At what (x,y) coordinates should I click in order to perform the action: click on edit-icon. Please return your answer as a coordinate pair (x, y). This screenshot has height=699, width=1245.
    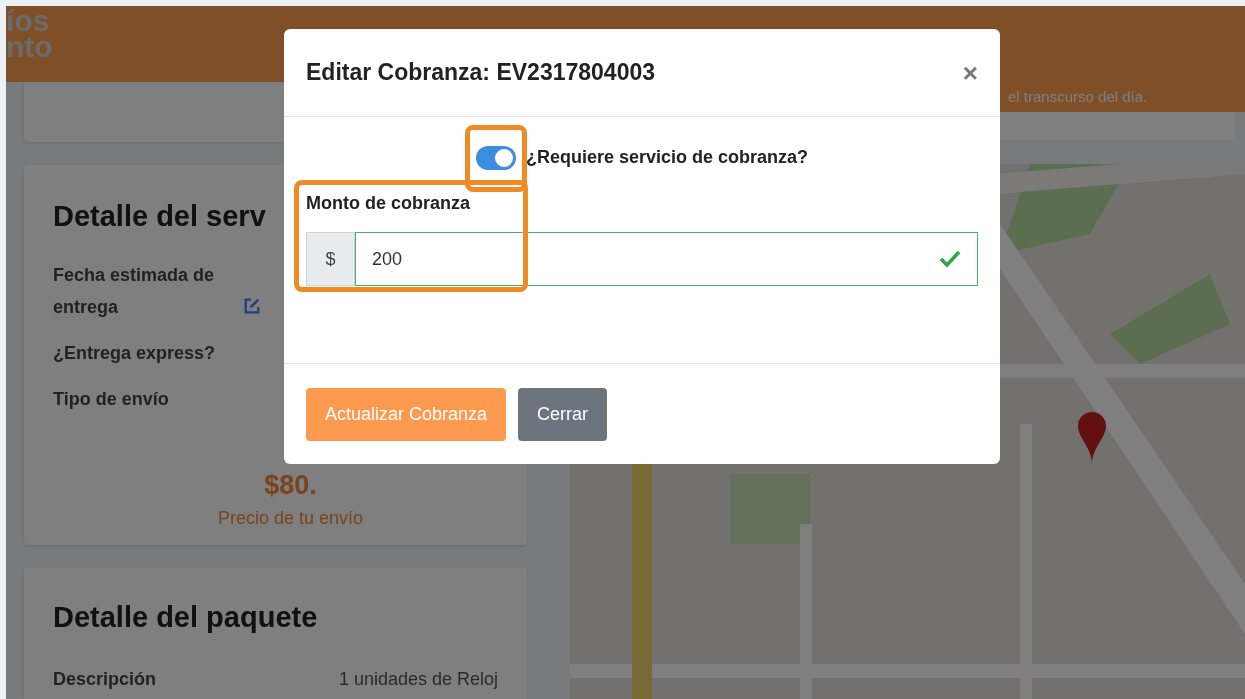
    Looking at the image, I should click on (252, 305).